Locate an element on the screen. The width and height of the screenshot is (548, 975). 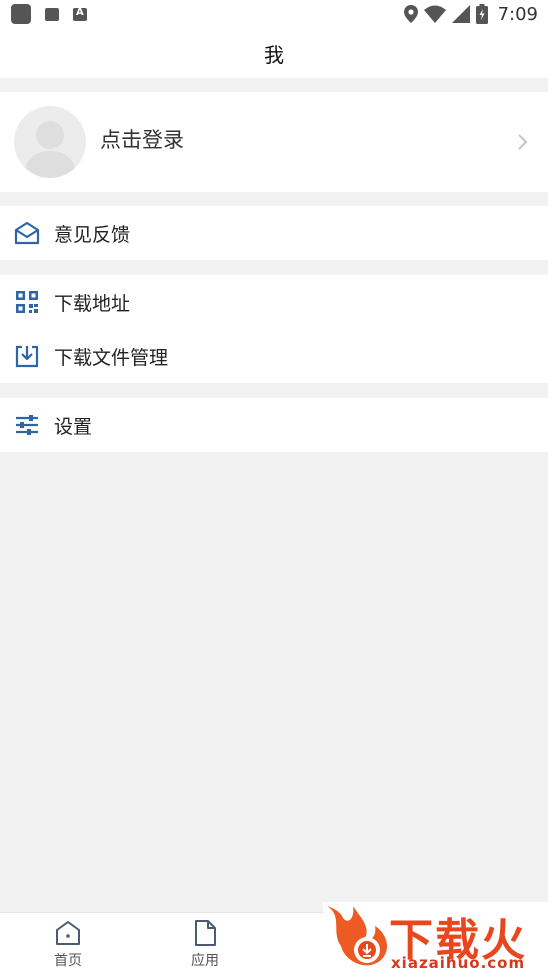
menu-label-settings: 设置 is located at coordinates (73, 426).